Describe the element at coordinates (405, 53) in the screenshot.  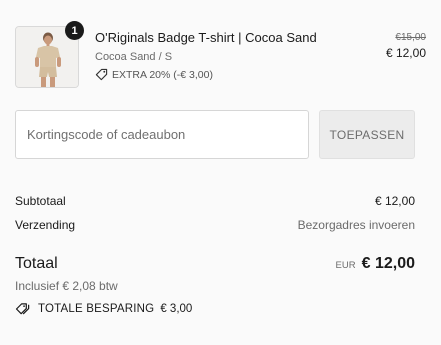
I see `discounted-price: € 12,00` at that location.